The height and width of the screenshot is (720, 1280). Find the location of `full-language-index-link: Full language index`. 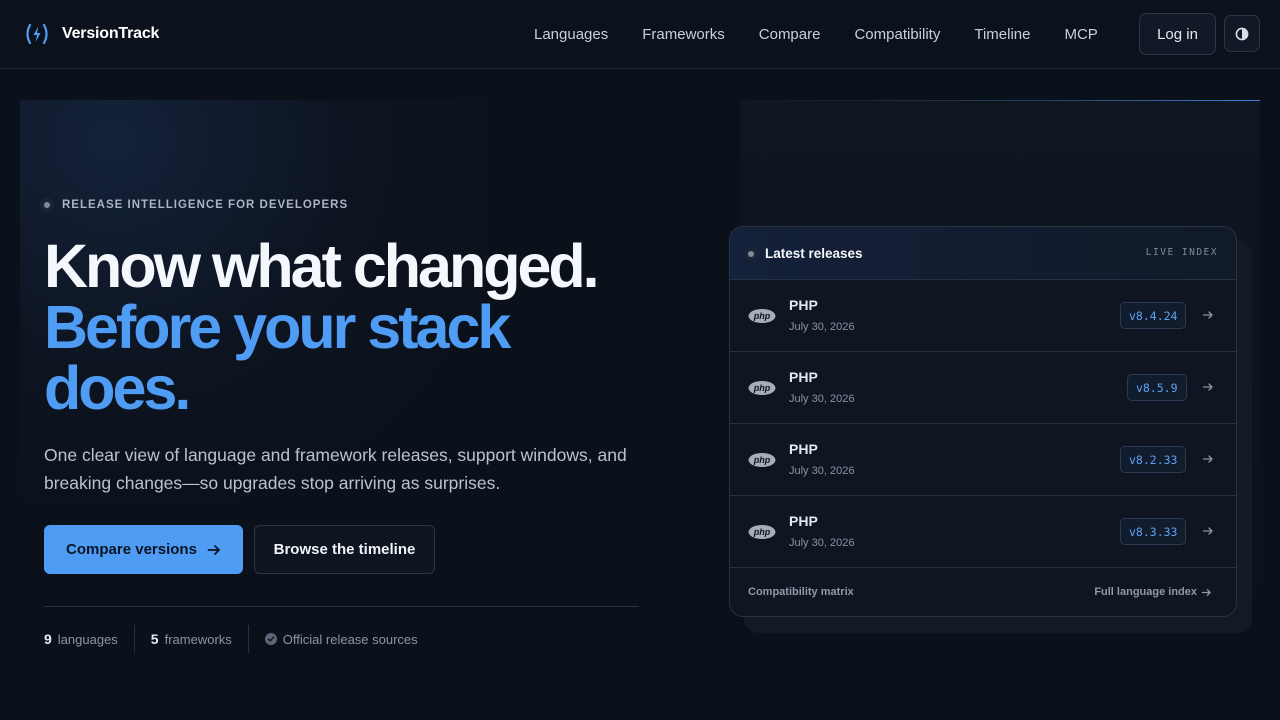

full-language-index-link: Full language index is located at coordinates (1153, 592).